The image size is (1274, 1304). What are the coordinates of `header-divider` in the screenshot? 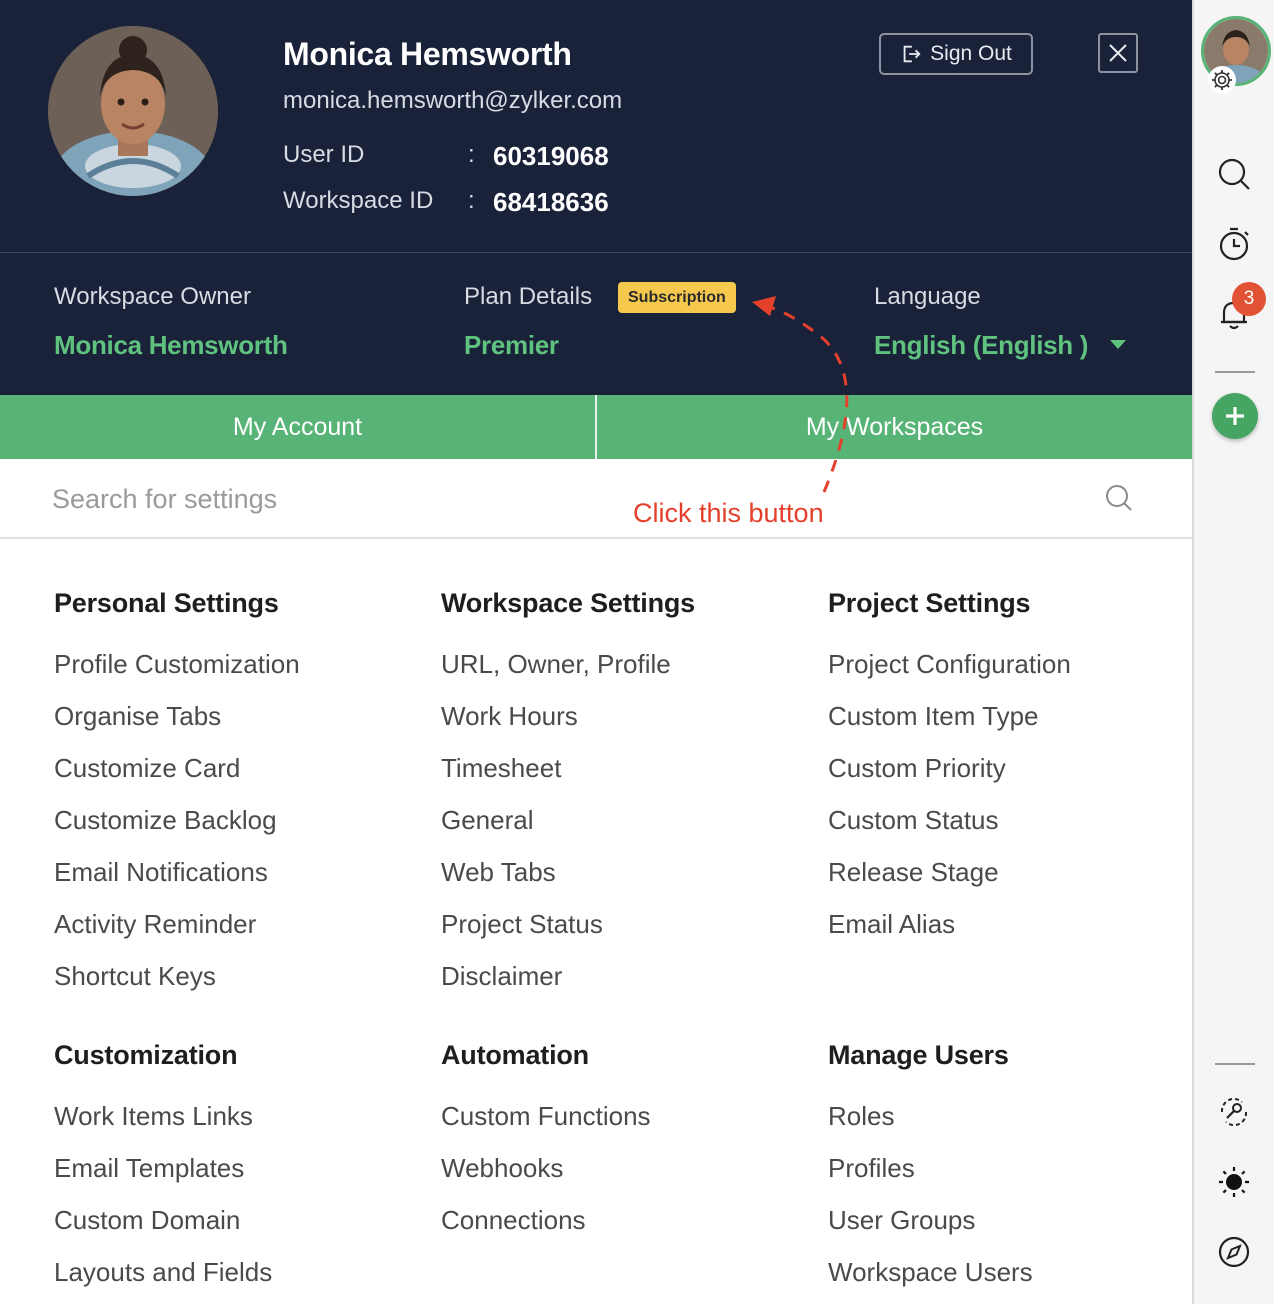 It's located at (596, 252).